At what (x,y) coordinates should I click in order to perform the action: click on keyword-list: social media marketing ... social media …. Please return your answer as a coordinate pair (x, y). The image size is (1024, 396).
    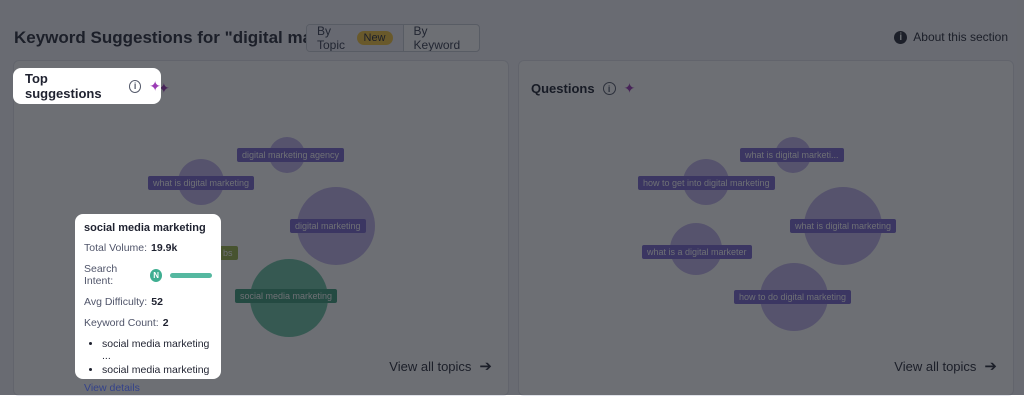
    Looking at the image, I should click on (148, 357).